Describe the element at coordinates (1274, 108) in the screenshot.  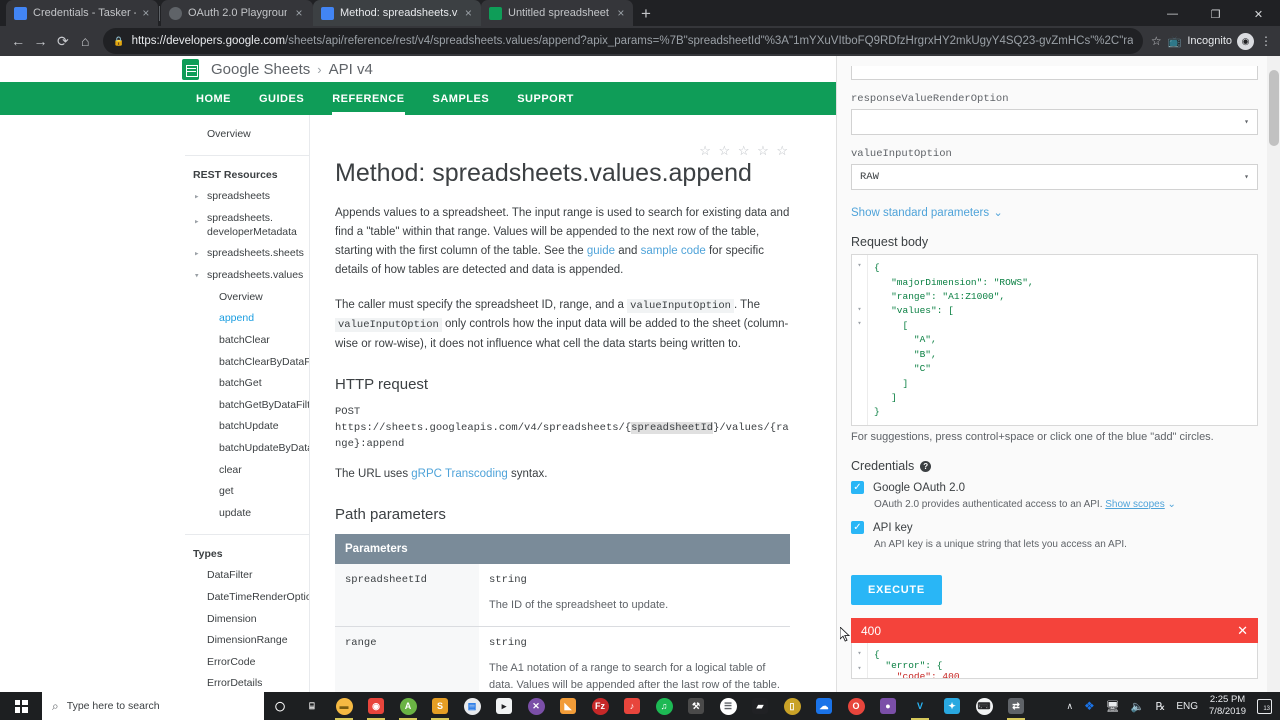
I see `page-scrollbar-thumb` at that location.